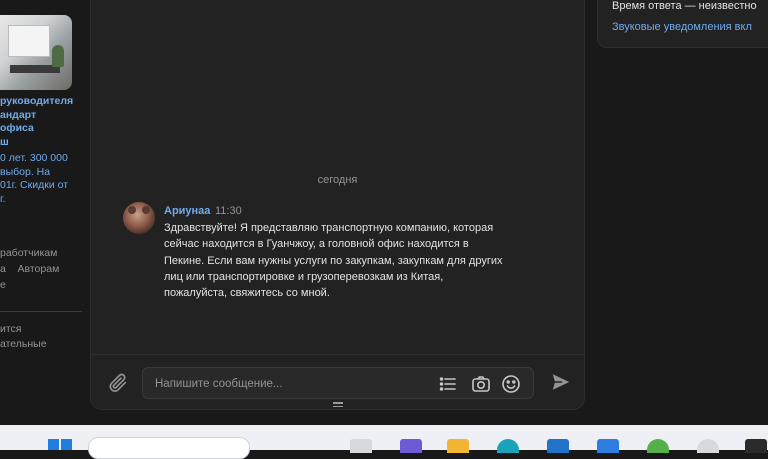 The image size is (768, 459). Describe the element at coordinates (508, 446) in the screenshot. I see `edge-icon` at that location.